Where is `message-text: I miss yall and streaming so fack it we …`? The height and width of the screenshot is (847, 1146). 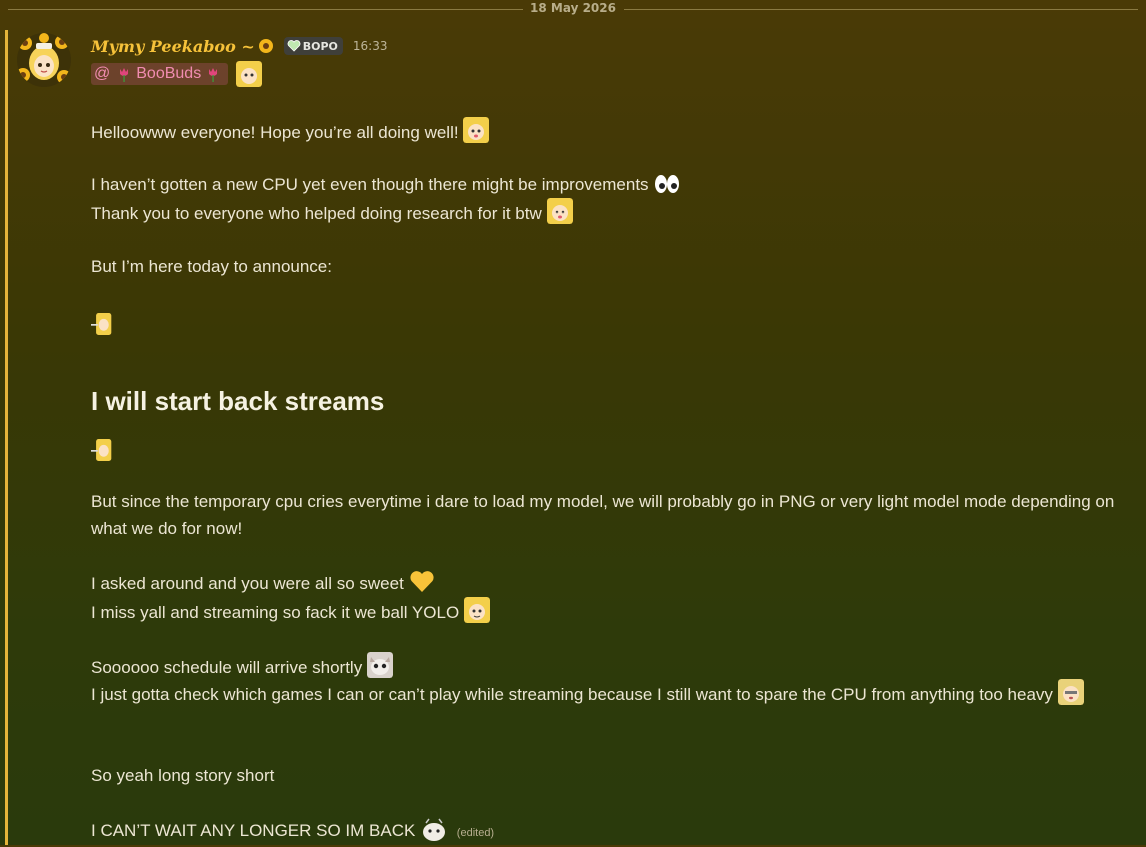 message-text: I miss yall and streaming so fack it we … is located at coordinates (275, 612).